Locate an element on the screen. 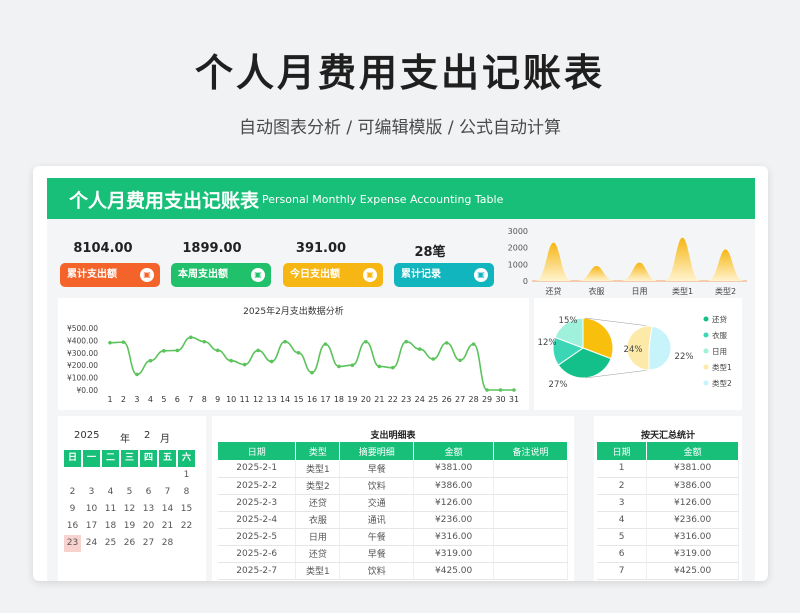 The height and width of the screenshot is (613, 800). table-row: 2025-2-6 还贷 早餐 ¥319.00 is located at coordinates (393, 554).